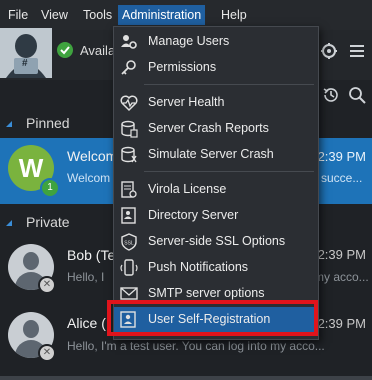 This screenshot has height=380, width=372. I want to click on chat-name: Welcom, so click(92, 156).